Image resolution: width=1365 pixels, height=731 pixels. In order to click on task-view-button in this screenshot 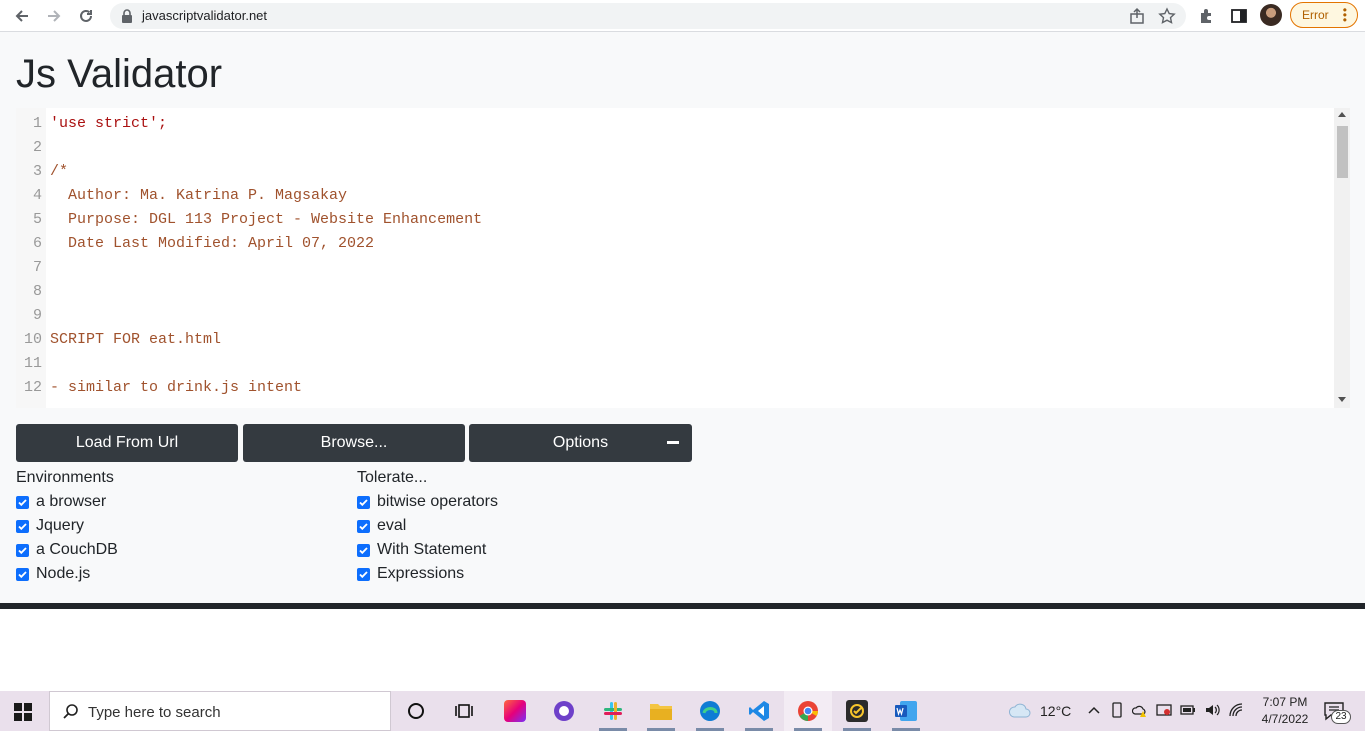, I will do `click(464, 711)`.